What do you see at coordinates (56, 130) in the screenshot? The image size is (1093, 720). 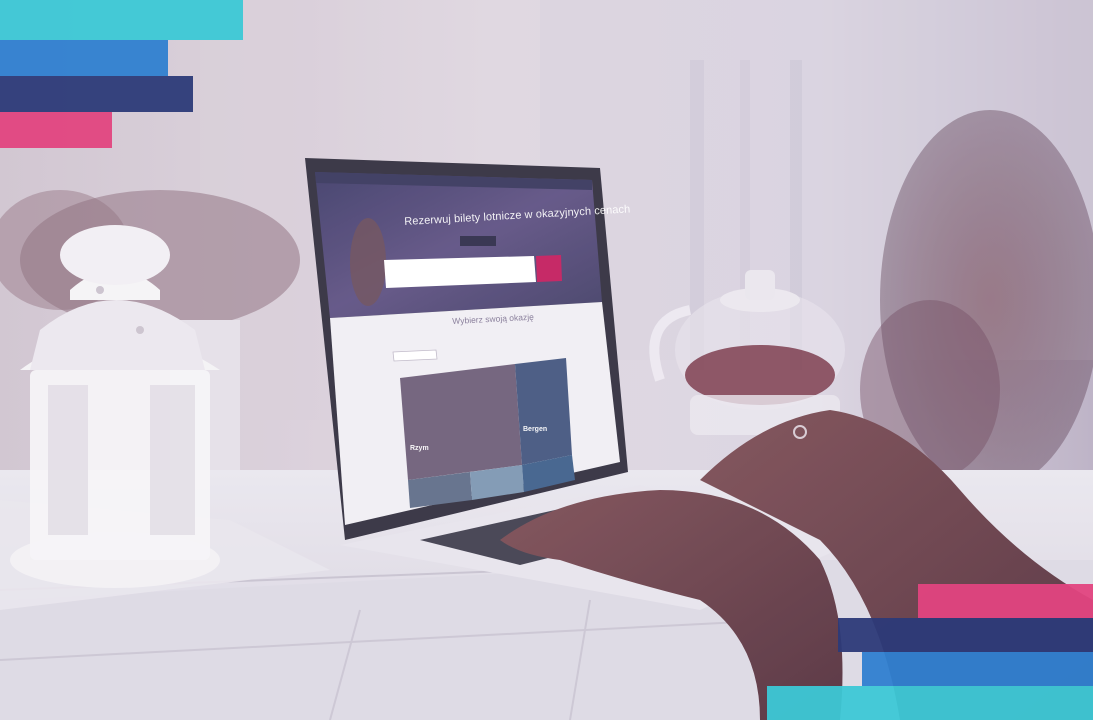 I see `bar-pink` at bounding box center [56, 130].